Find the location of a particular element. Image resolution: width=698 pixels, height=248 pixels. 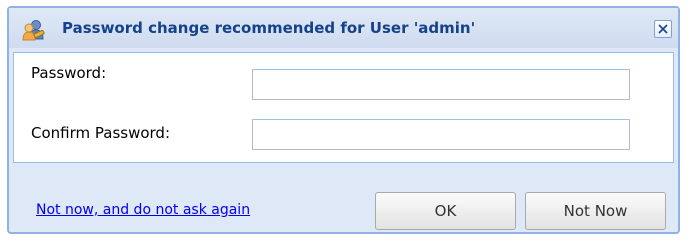

close-icon is located at coordinates (663, 29).